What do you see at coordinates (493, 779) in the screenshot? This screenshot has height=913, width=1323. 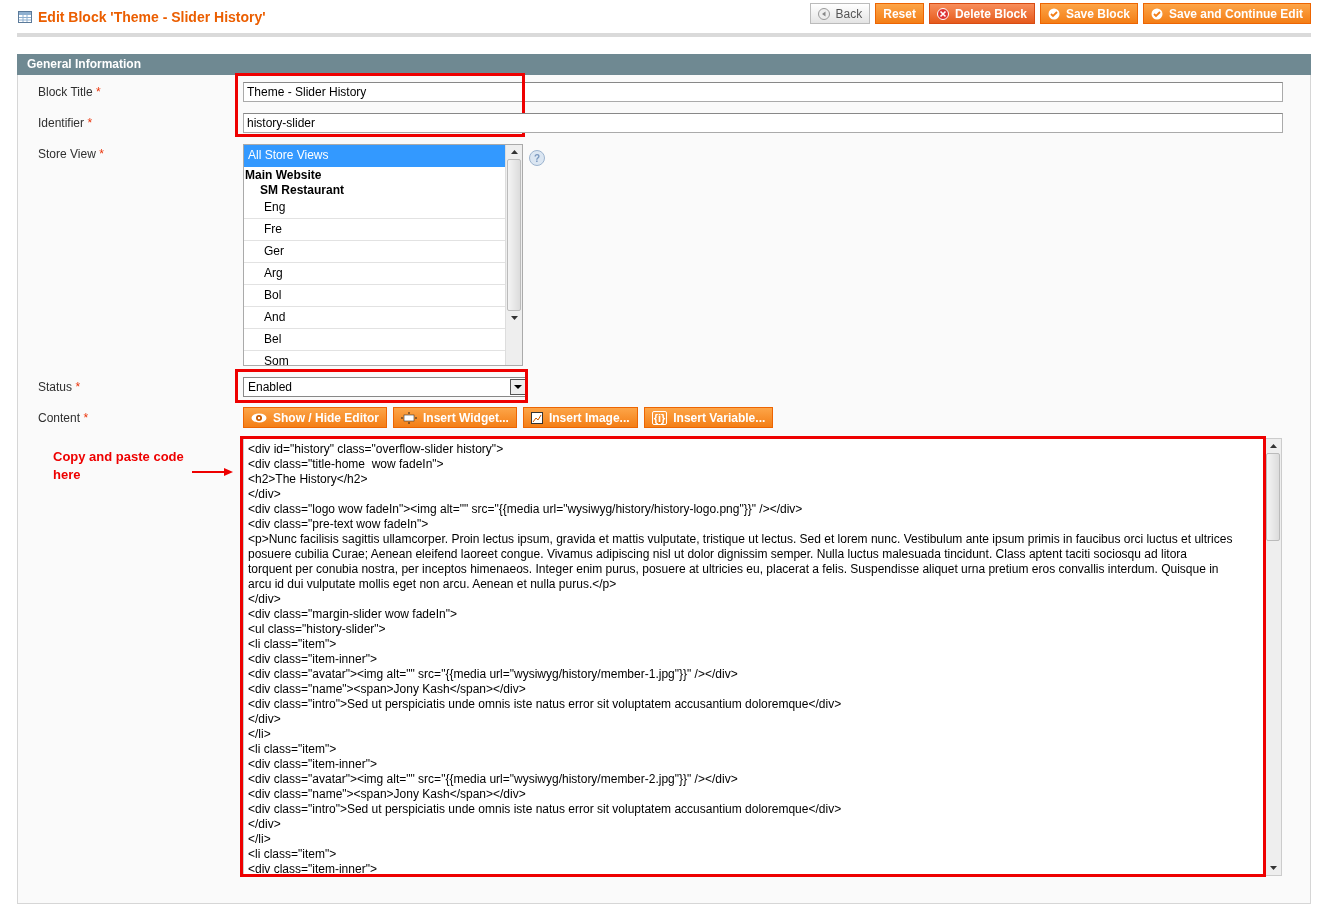 I see `code-line: <div class="avatar"><img alt="" src="{{media url="wysiwyg/history/member-2.jpg"}}" /></div>` at bounding box center [493, 779].